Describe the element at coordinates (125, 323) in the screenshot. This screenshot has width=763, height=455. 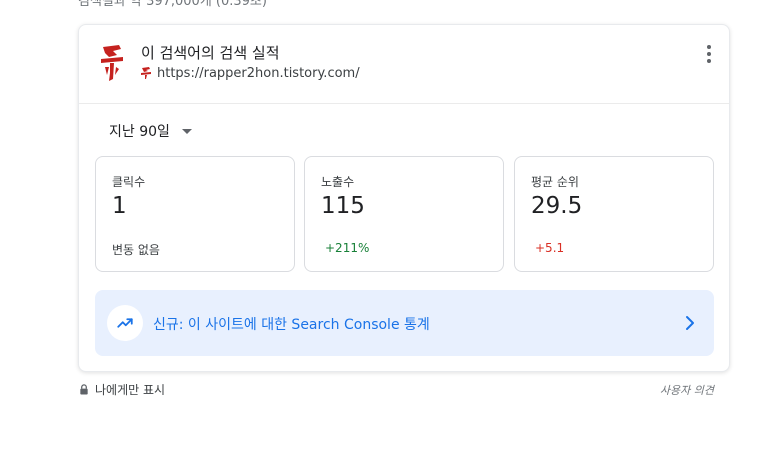
I see `trending-up-icon` at that location.